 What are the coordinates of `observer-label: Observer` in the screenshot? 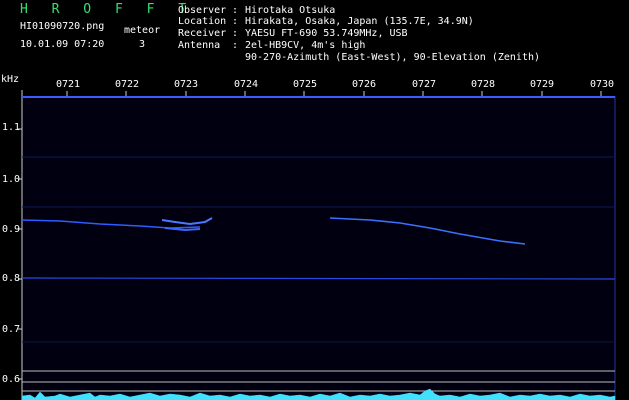 It's located at (202, 10).